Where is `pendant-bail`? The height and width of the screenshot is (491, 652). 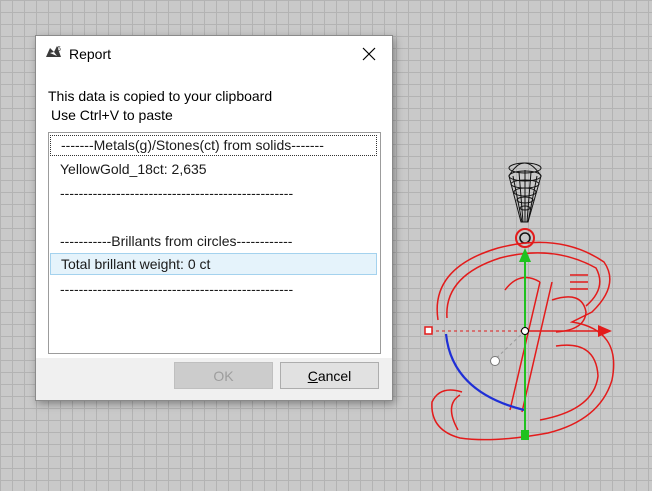
pendant-bail is located at coordinates (525, 192).